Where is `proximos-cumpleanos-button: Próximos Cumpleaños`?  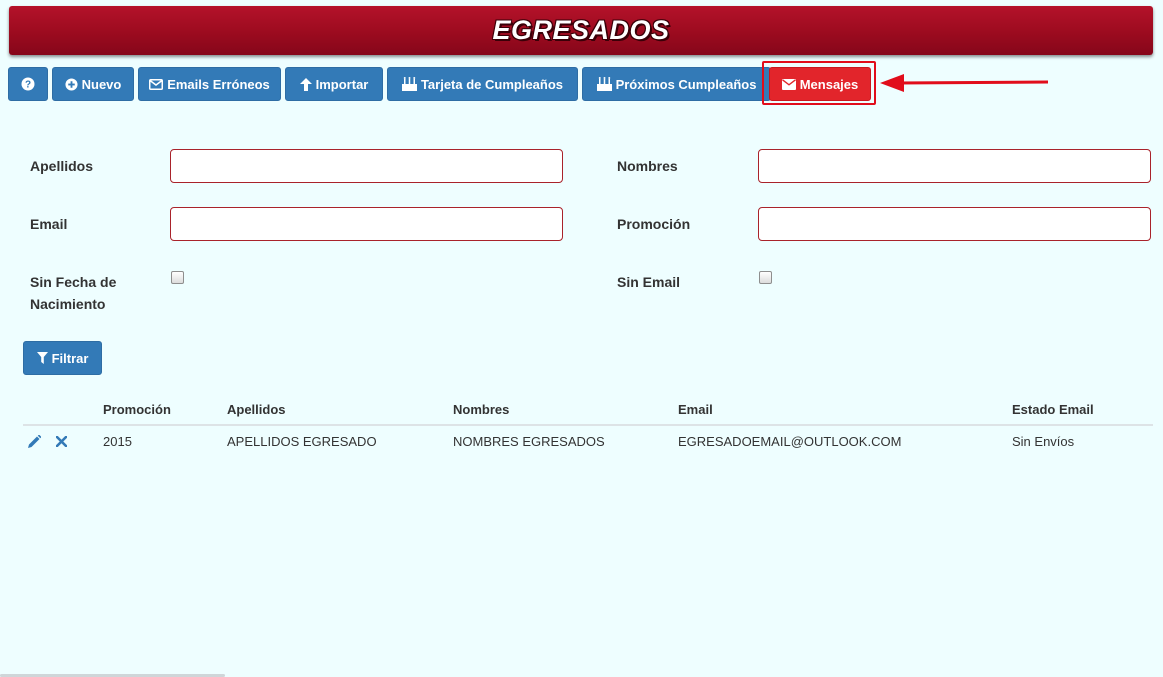
proximos-cumpleanos-button: Próximos Cumpleaños is located at coordinates (676, 84).